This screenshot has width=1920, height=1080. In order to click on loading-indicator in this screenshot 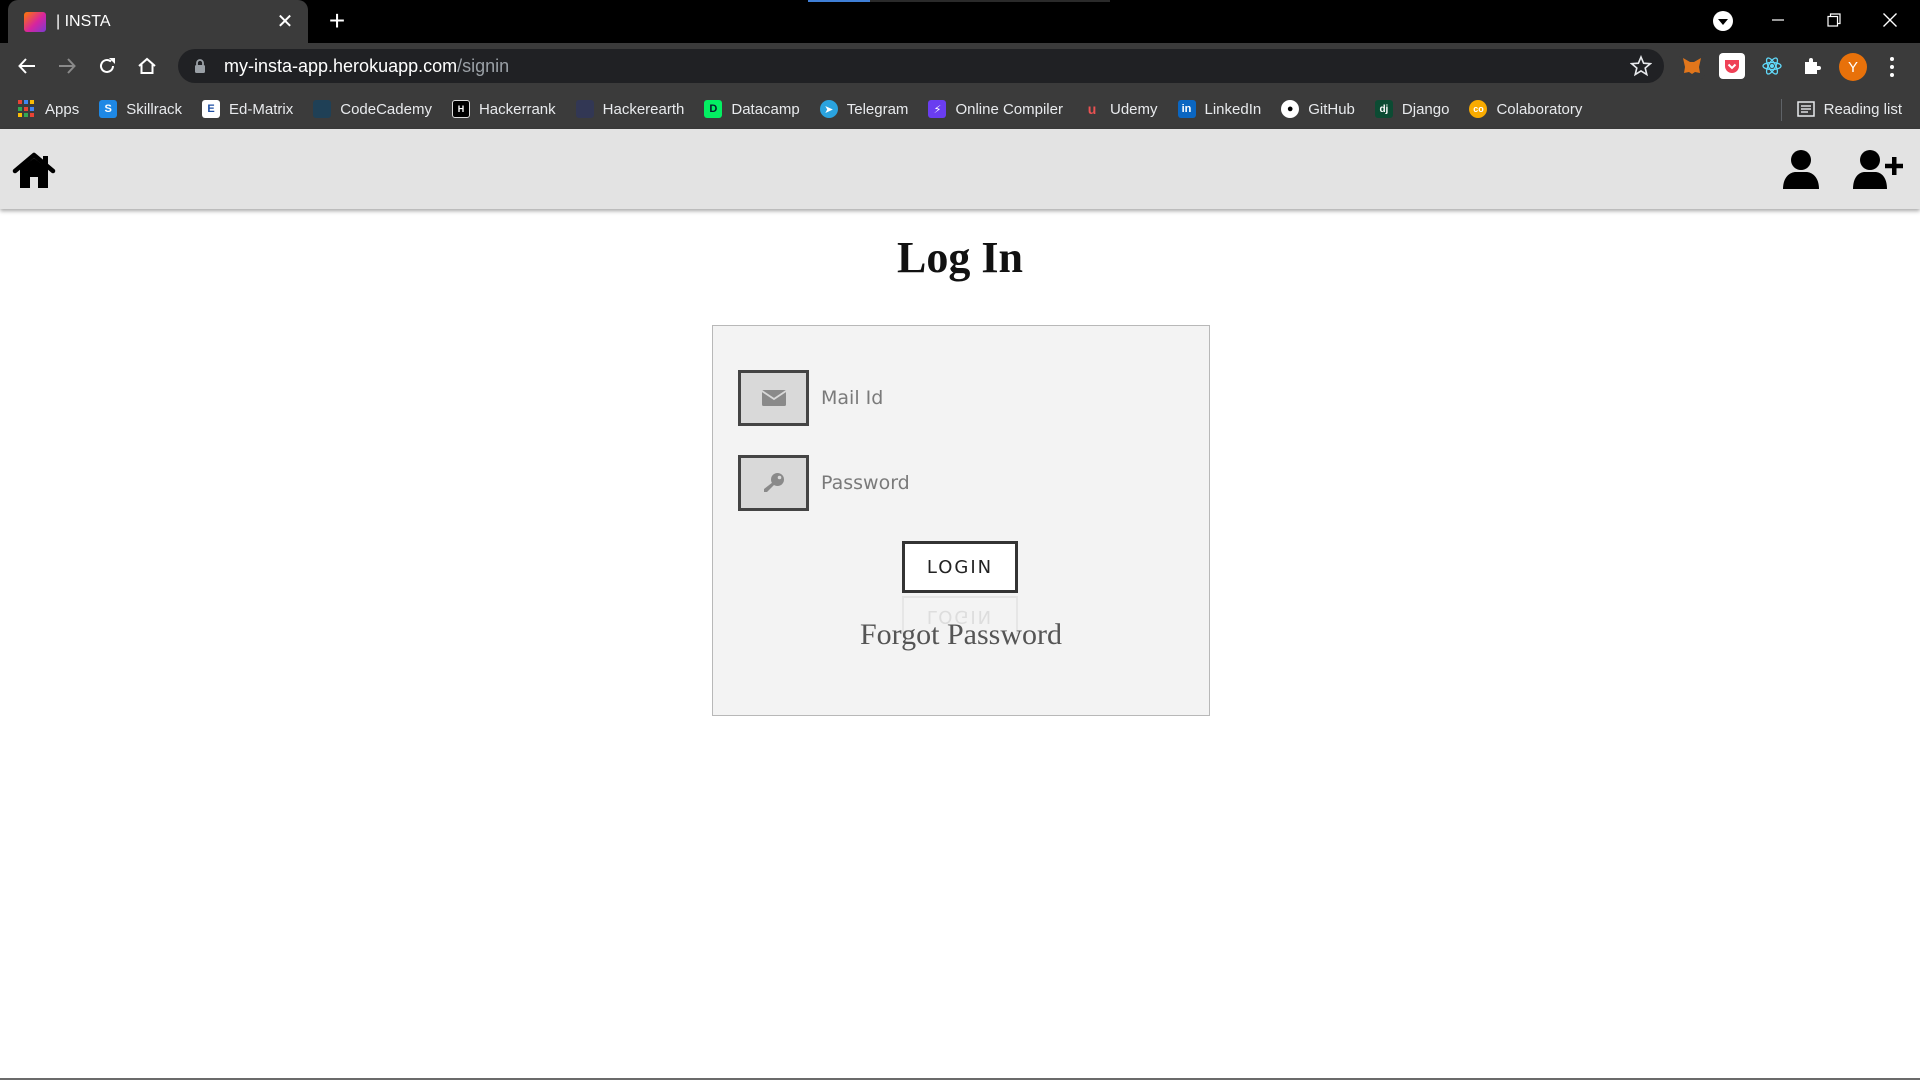, I will do `click(959, 1)`.